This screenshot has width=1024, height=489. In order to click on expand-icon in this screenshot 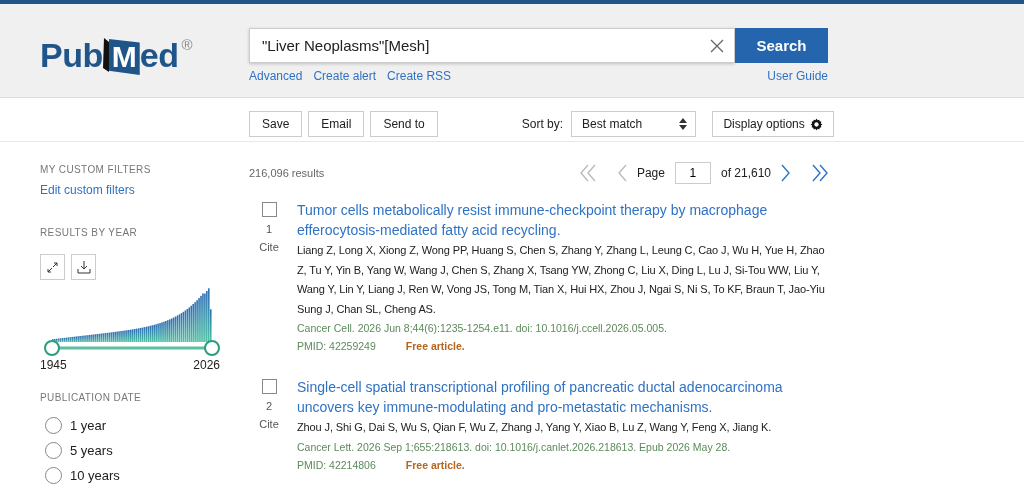, I will do `click(52, 267)`.